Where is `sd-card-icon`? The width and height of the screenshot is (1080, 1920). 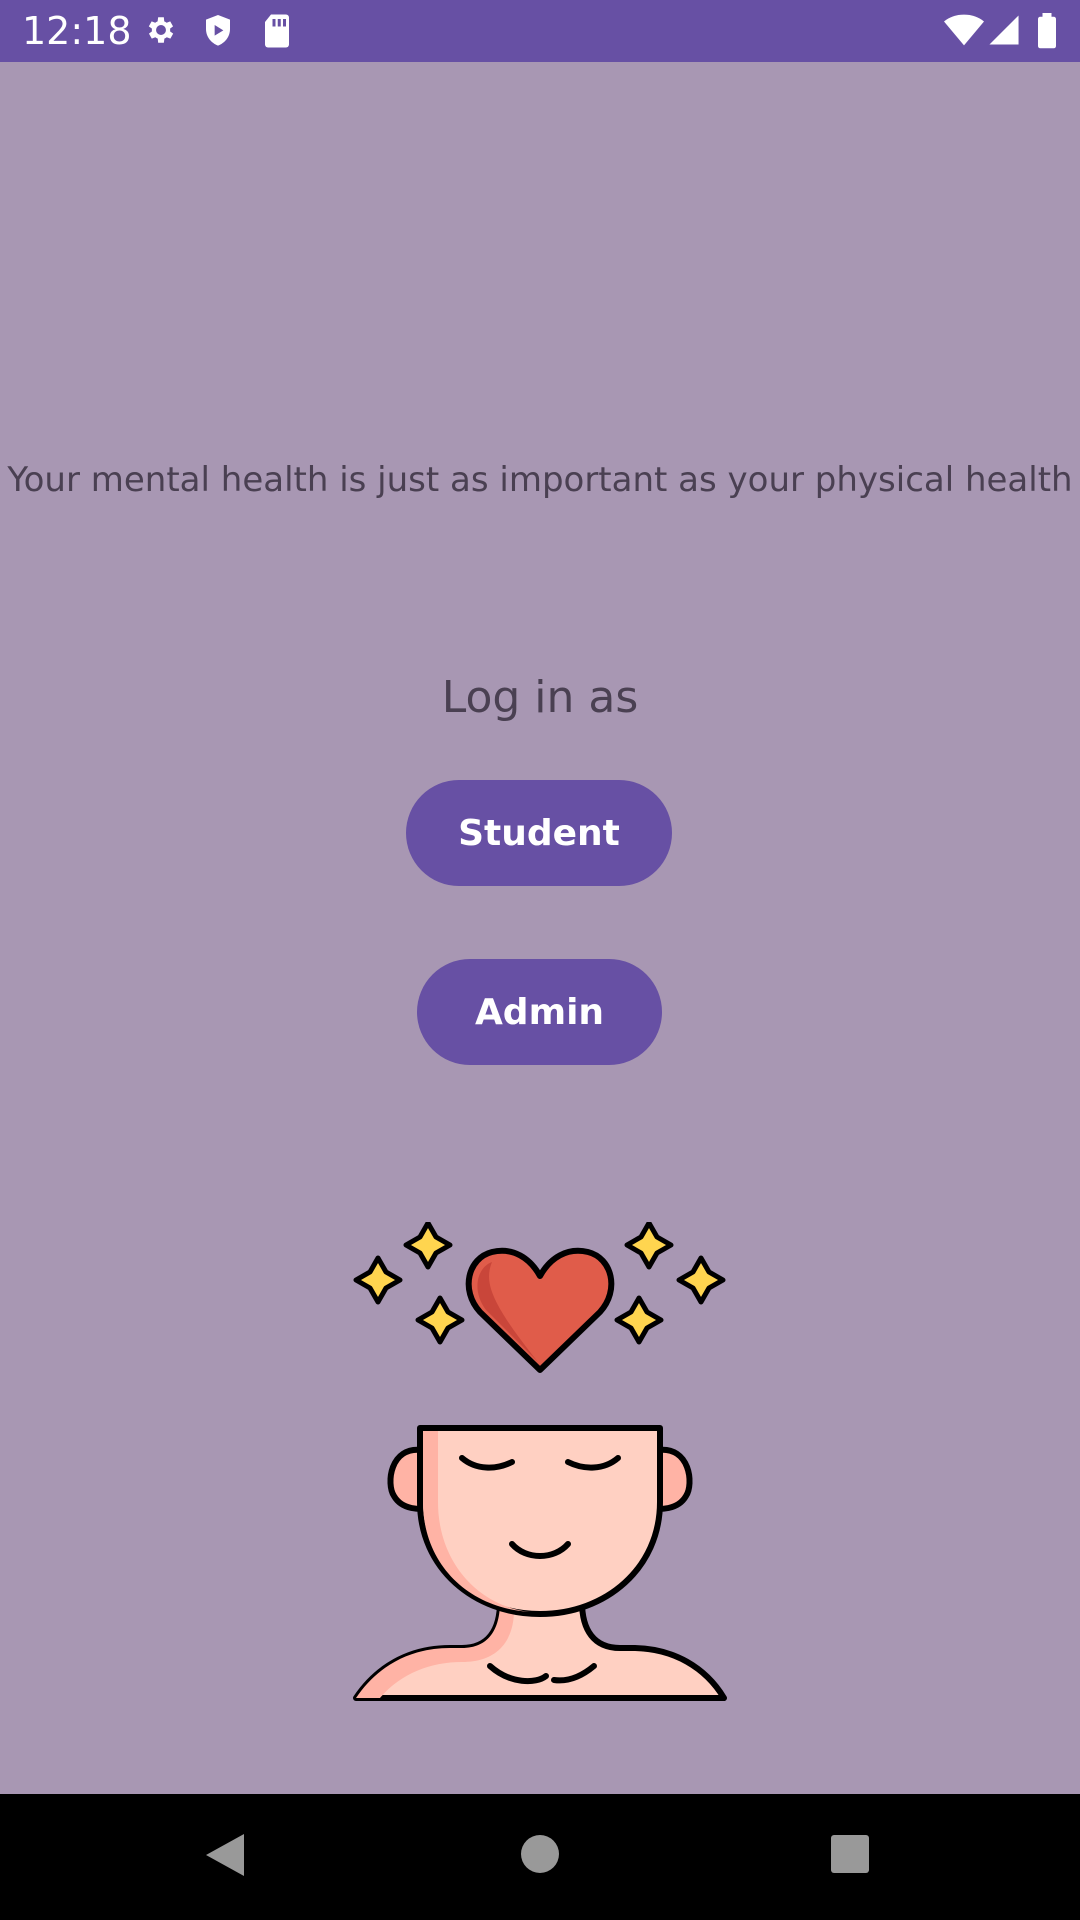
sd-card-icon is located at coordinates (277, 31).